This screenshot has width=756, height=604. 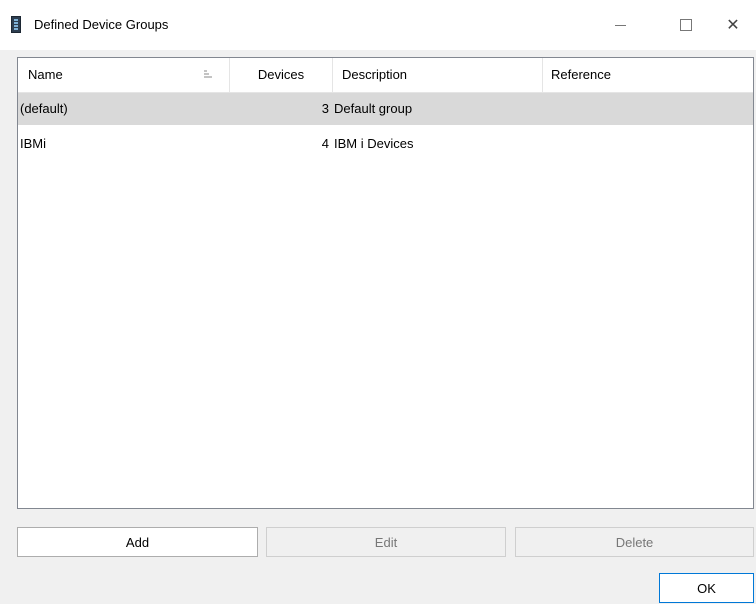 What do you see at coordinates (634, 542) in the screenshot?
I see `delete-button: Delete` at bounding box center [634, 542].